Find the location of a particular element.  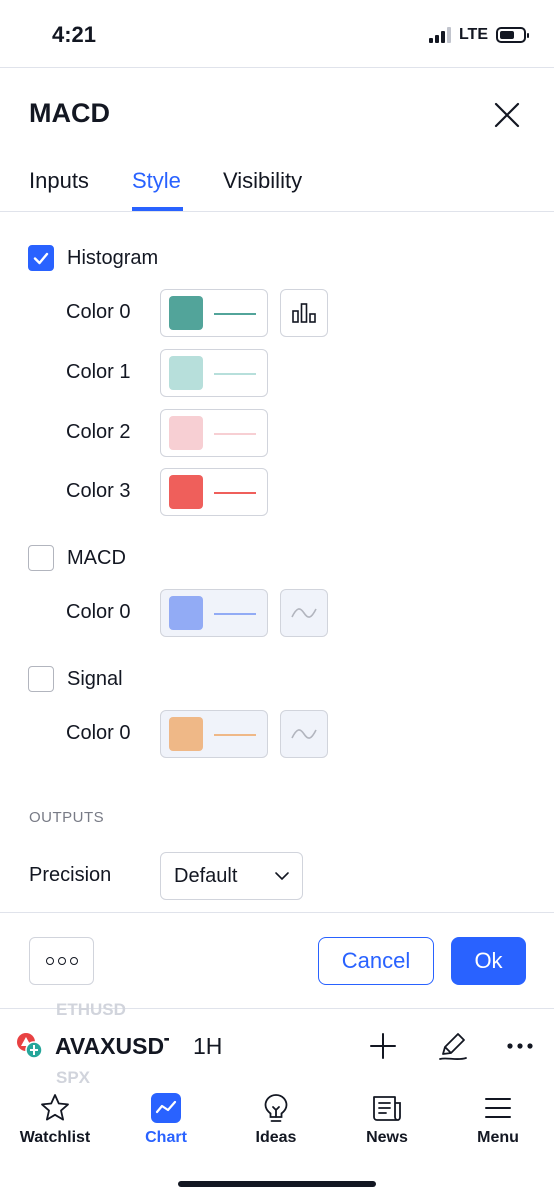

histogram-color-0-label: Color 0 is located at coordinates (98, 312).